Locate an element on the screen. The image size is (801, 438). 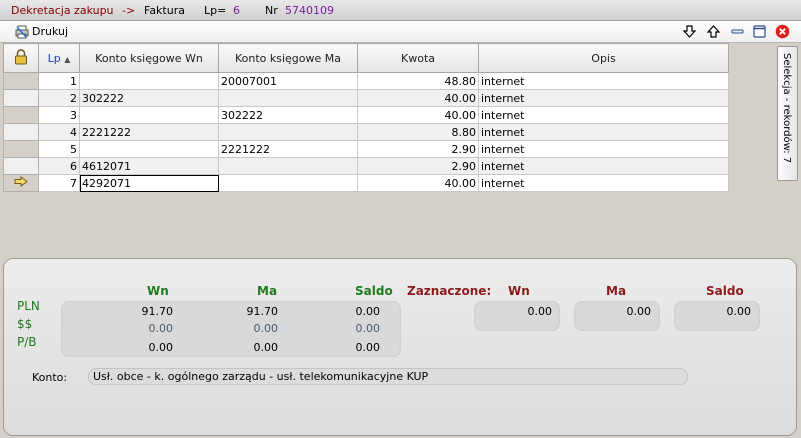
cell-konto-wn: 4292071 is located at coordinates (149, 183).